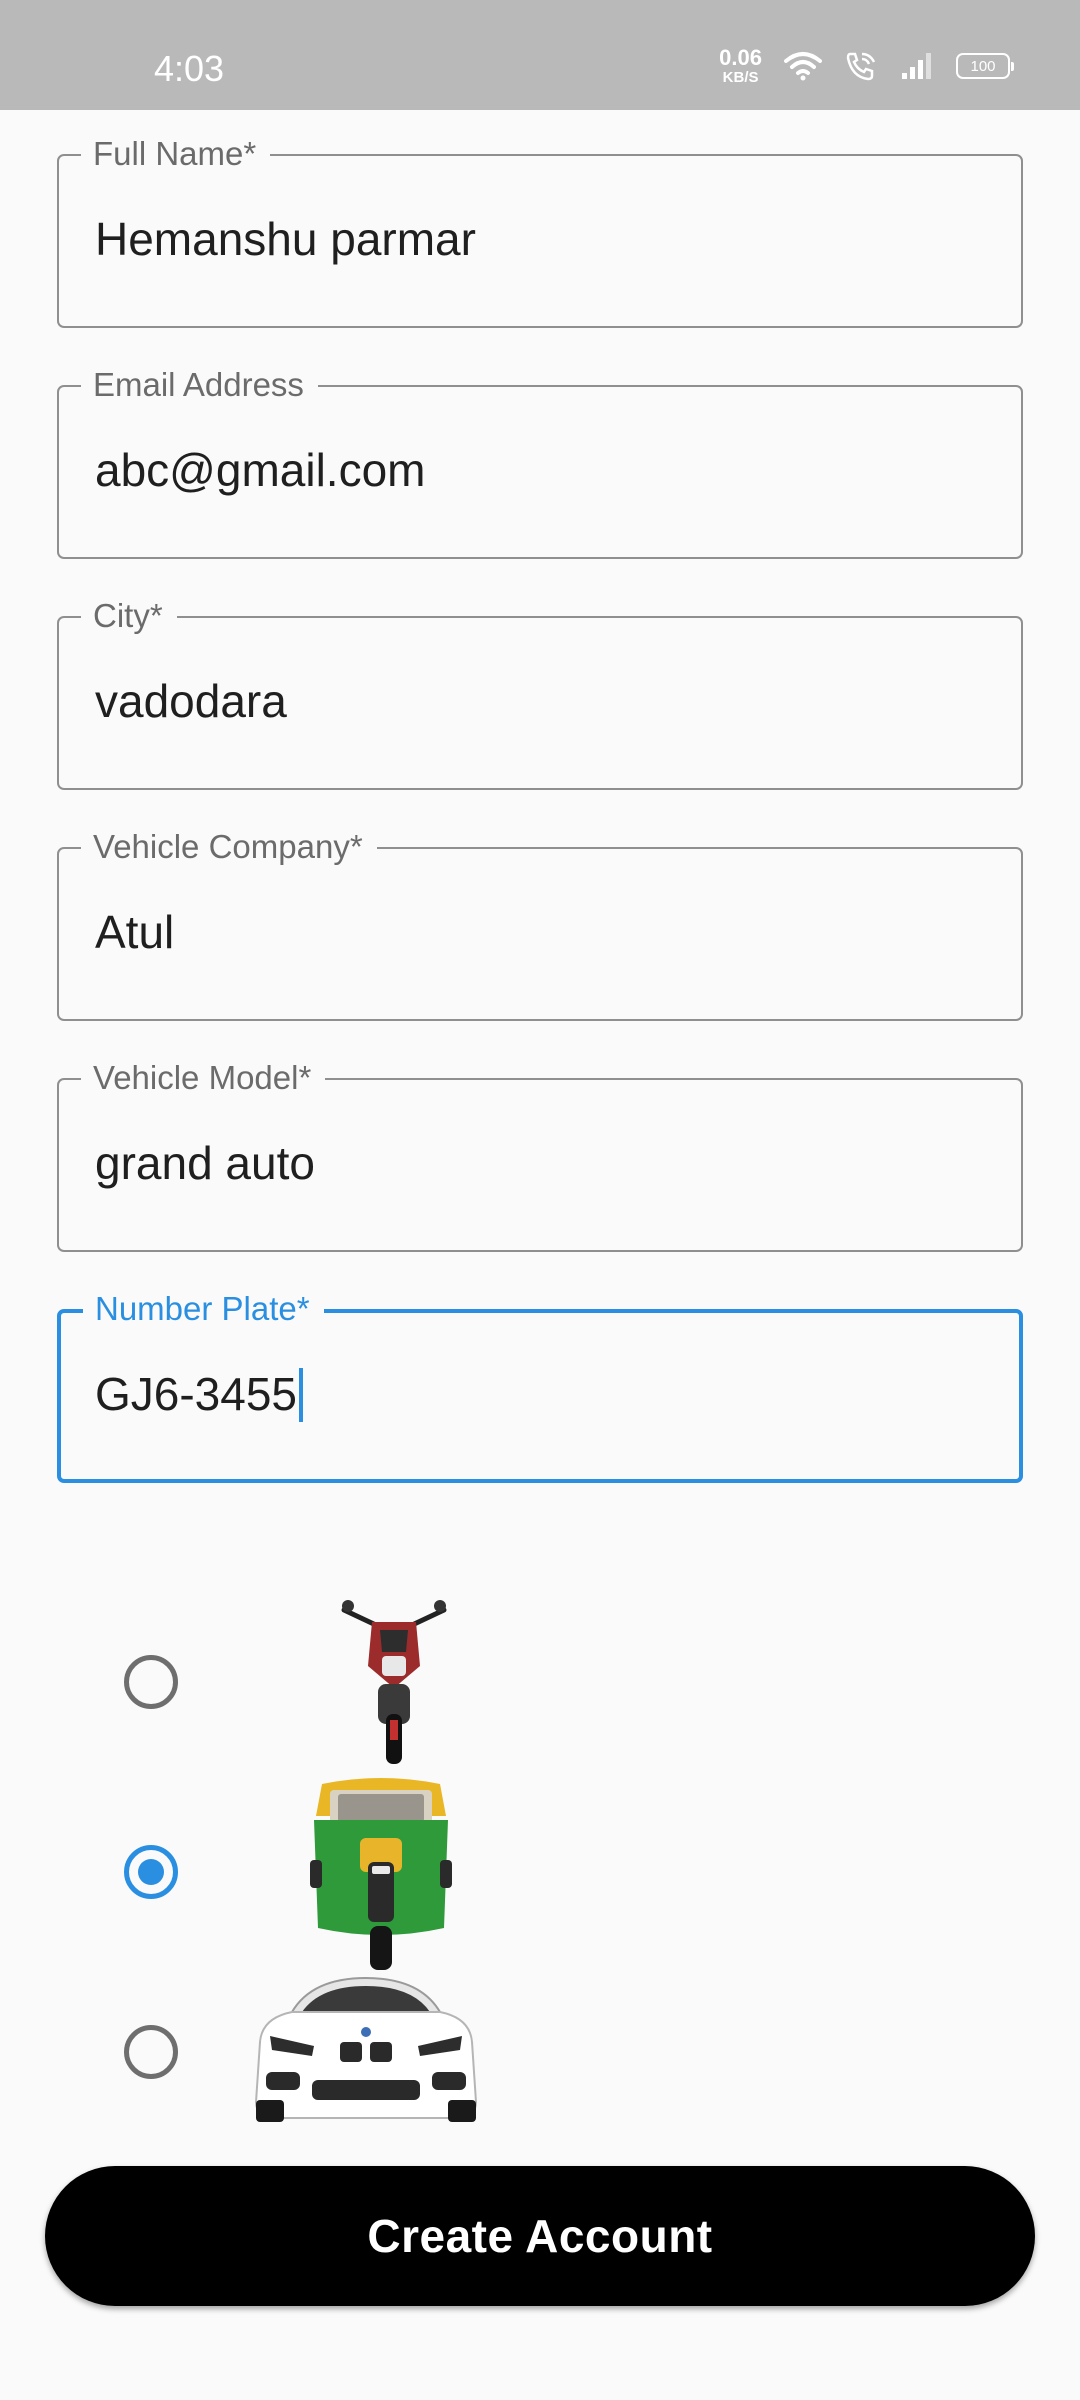 Image resolution: width=1080 pixels, height=2400 pixels. I want to click on car-icon, so click(366, 2049).